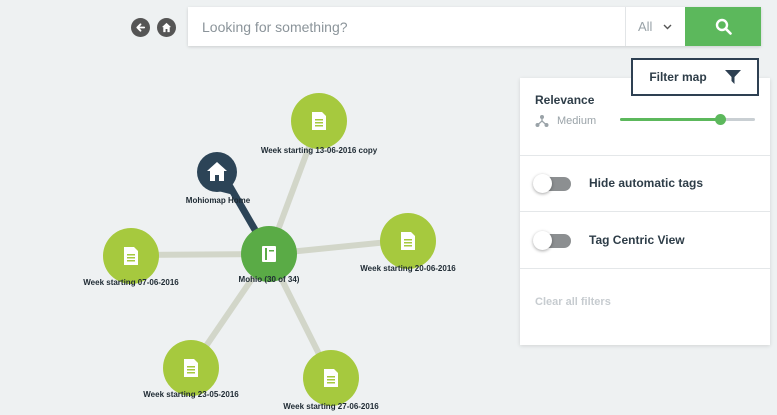 This screenshot has height=415, width=777. Describe the element at coordinates (218, 200) in the screenshot. I see `home-node-label: Mohiomap Home` at that location.